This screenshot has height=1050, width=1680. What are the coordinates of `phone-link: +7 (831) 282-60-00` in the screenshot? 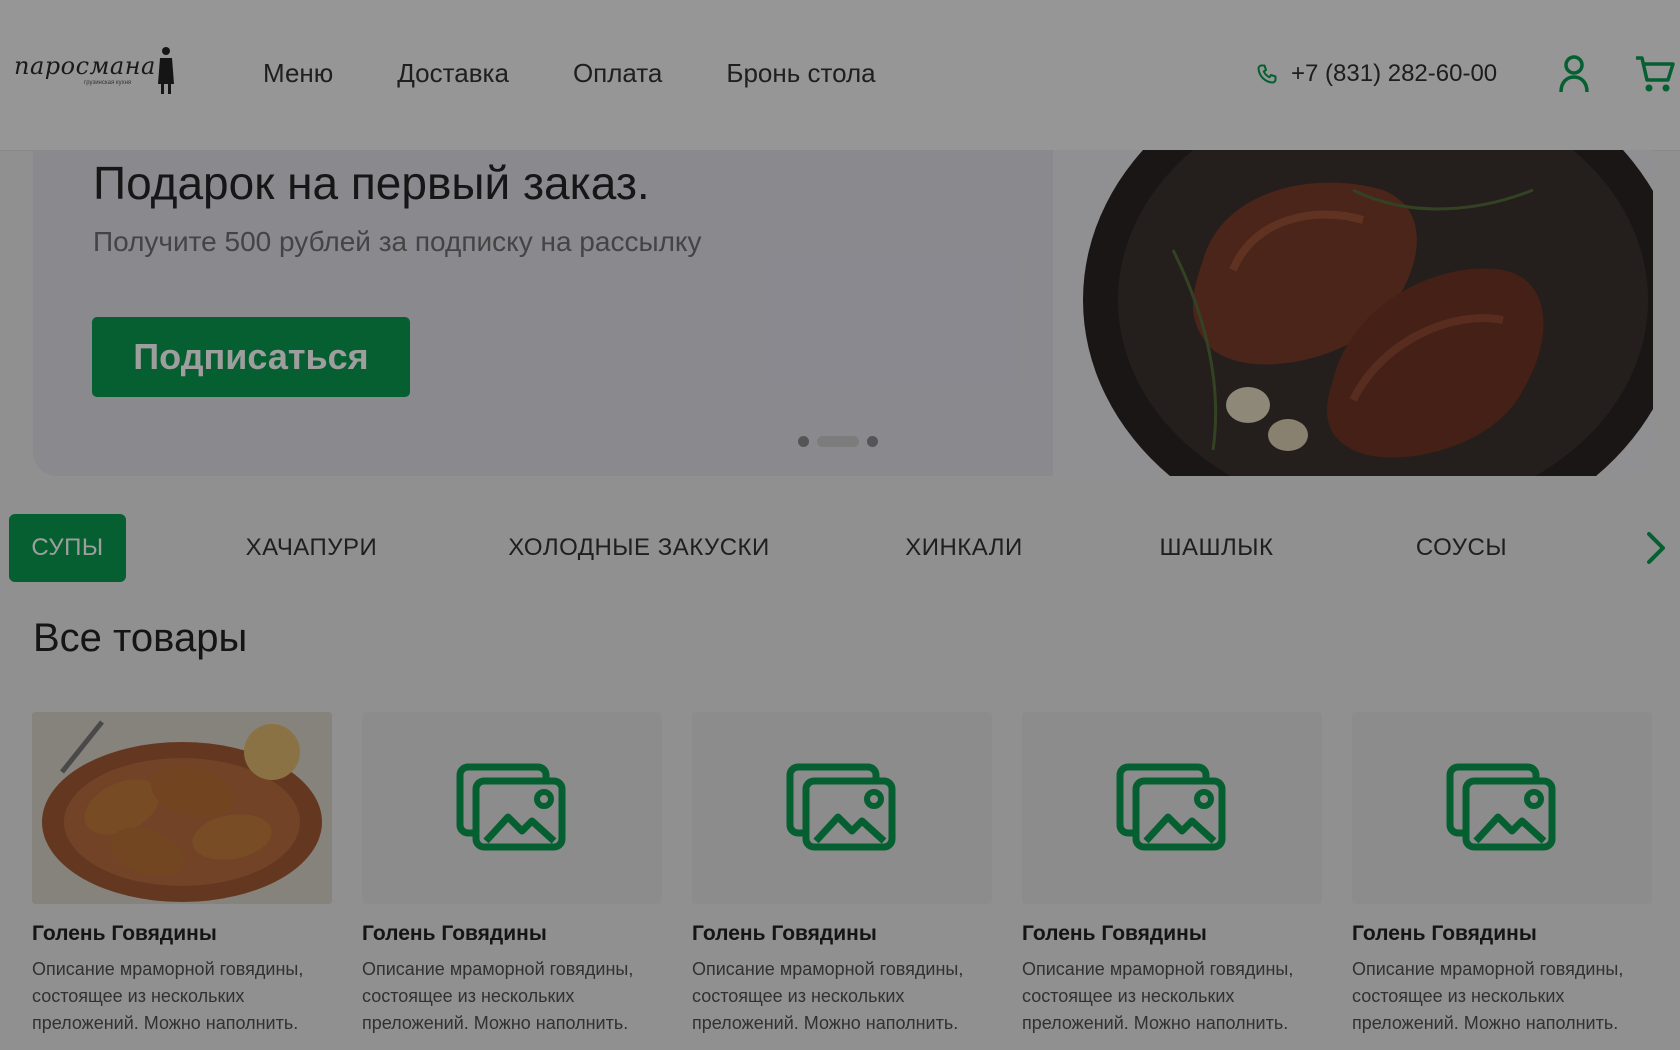 It's located at (1376, 74).